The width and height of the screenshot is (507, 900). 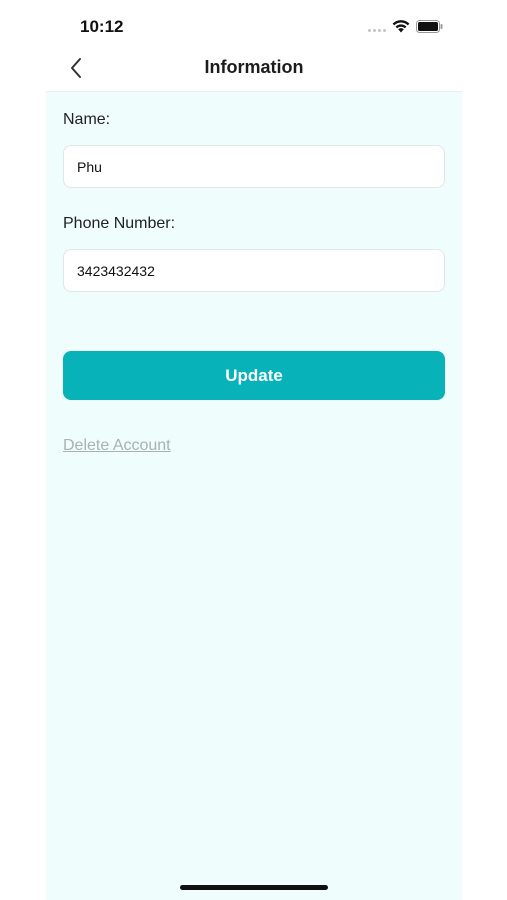 What do you see at coordinates (401, 26) in the screenshot?
I see `wifi-icon` at bounding box center [401, 26].